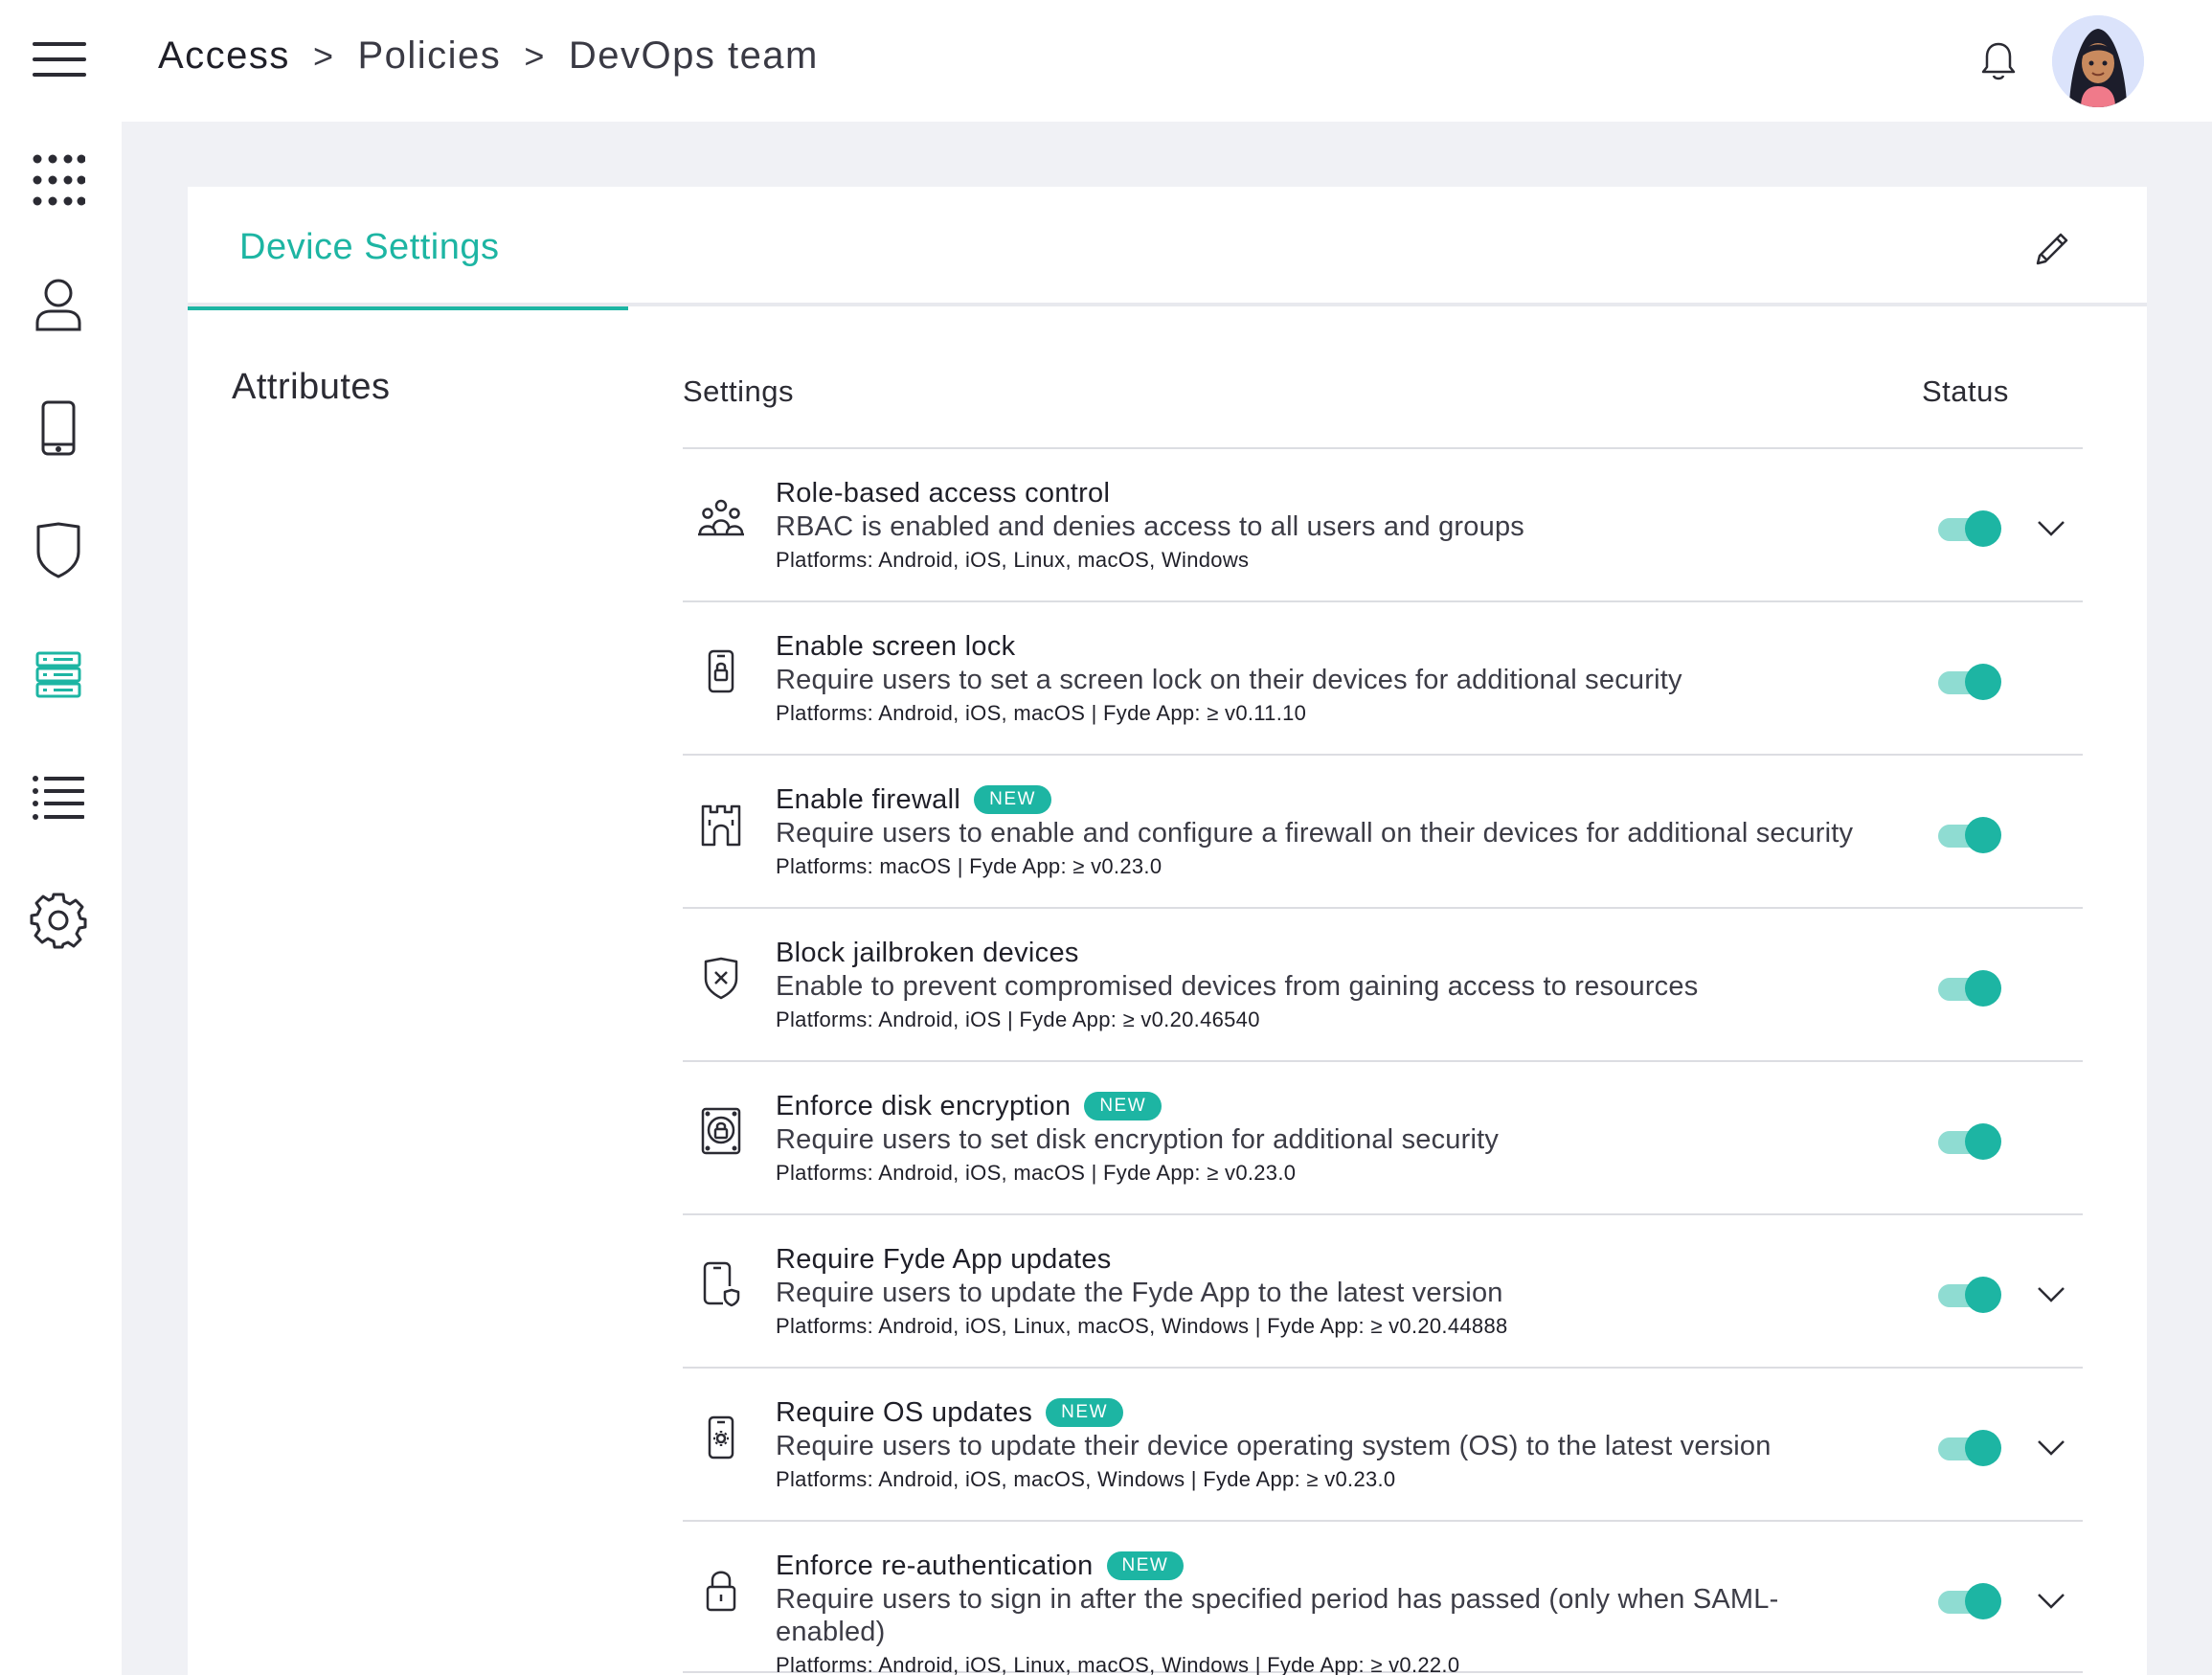  What do you see at coordinates (868, 799) in the screenshot?
I see `setting-title: Enable firewall` at bounding box center [868, 799].